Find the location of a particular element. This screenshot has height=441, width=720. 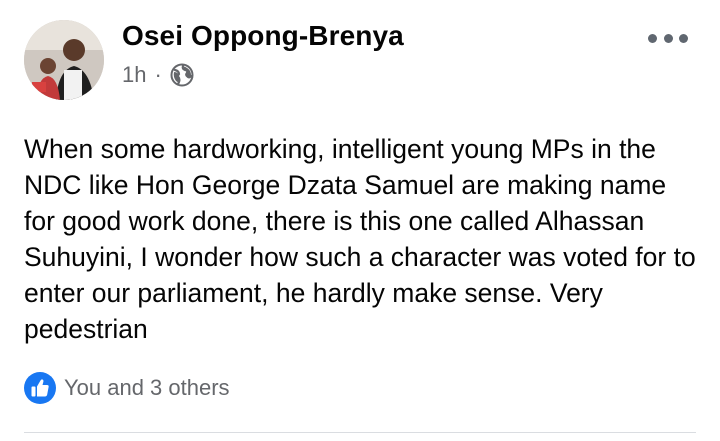

post-meta: 1h · is located at coordinates (158, 75).